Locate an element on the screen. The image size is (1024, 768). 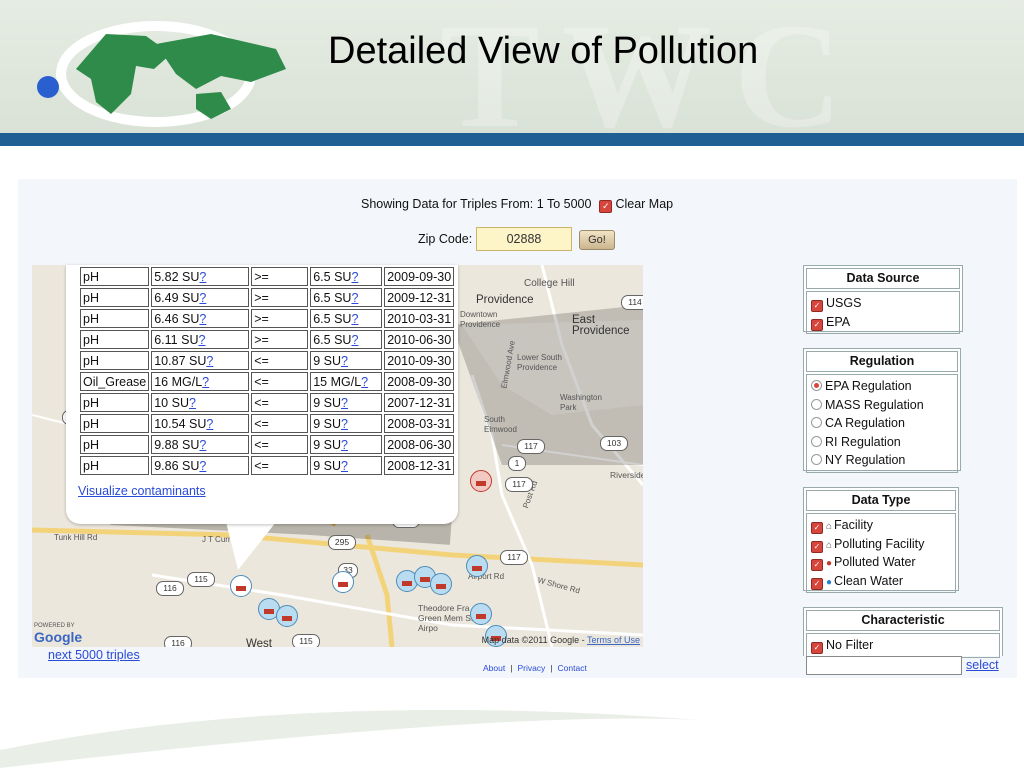
slide-title: Detailed View of Pollution is located at coordinates (543, 51).